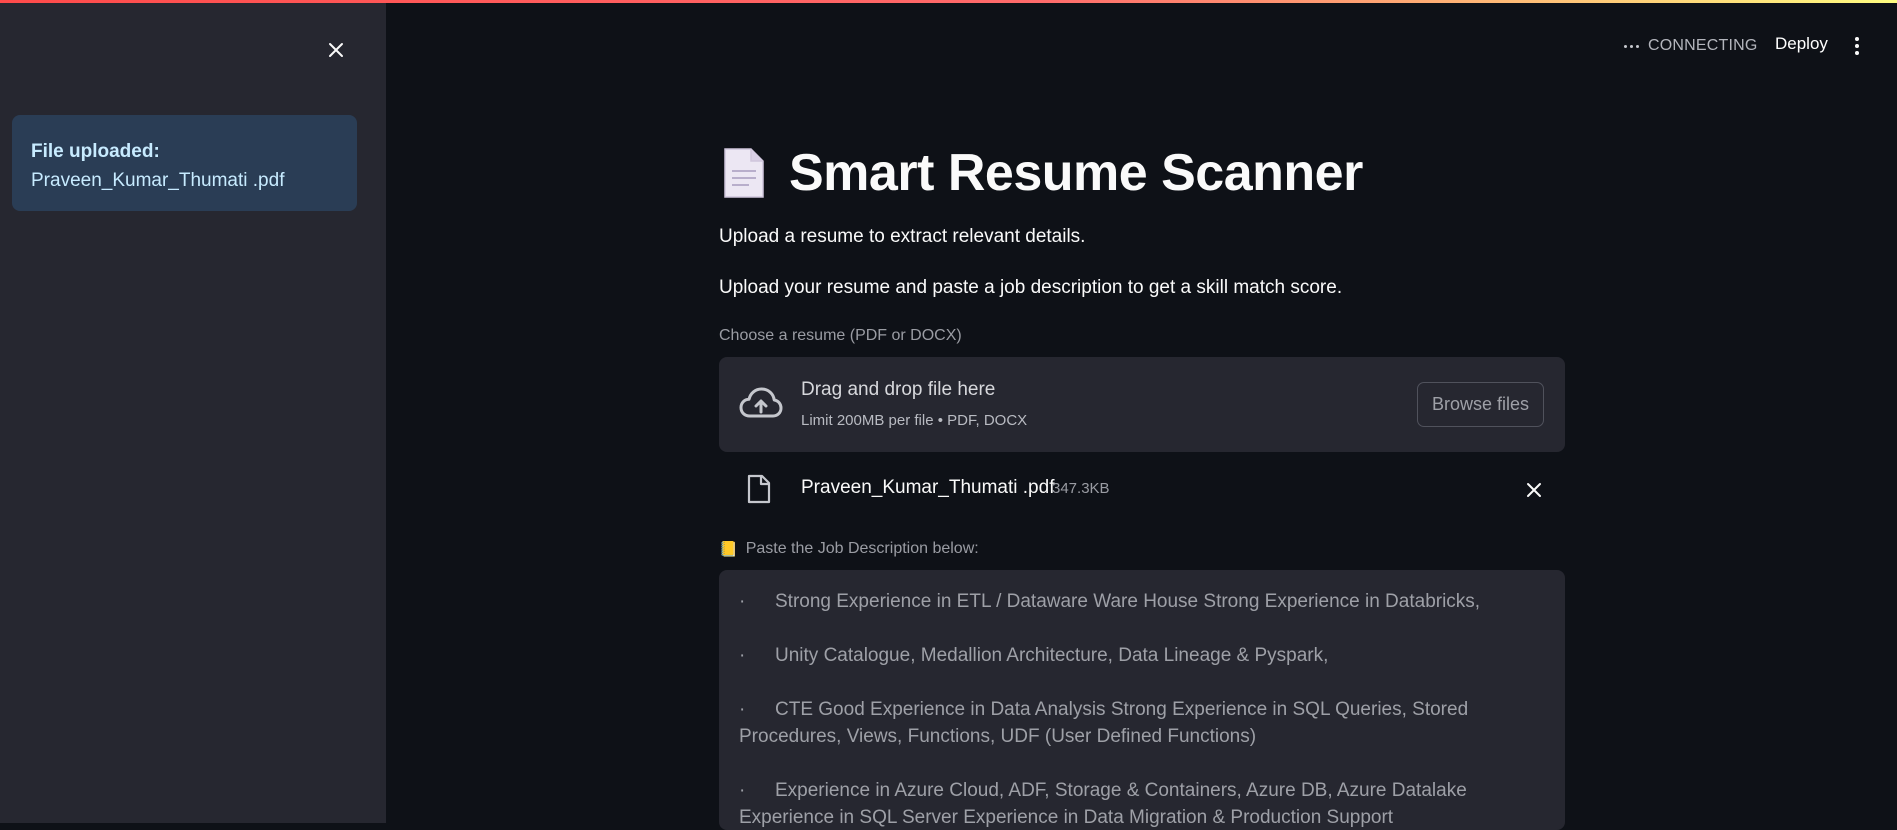  I want to click on alert-title: File uploaded:, so click(95, 151).